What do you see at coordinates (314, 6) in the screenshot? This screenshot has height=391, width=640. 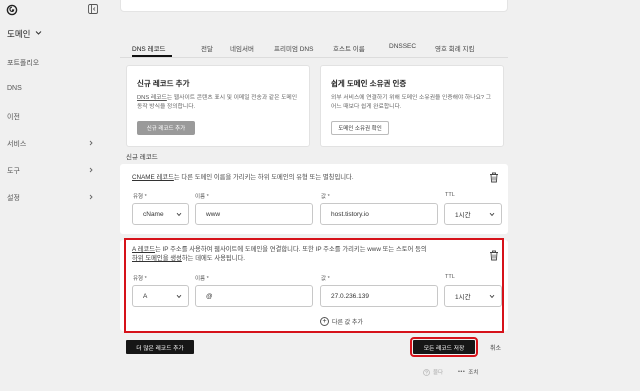 I see `header-card` at bounding box center [314, 6].